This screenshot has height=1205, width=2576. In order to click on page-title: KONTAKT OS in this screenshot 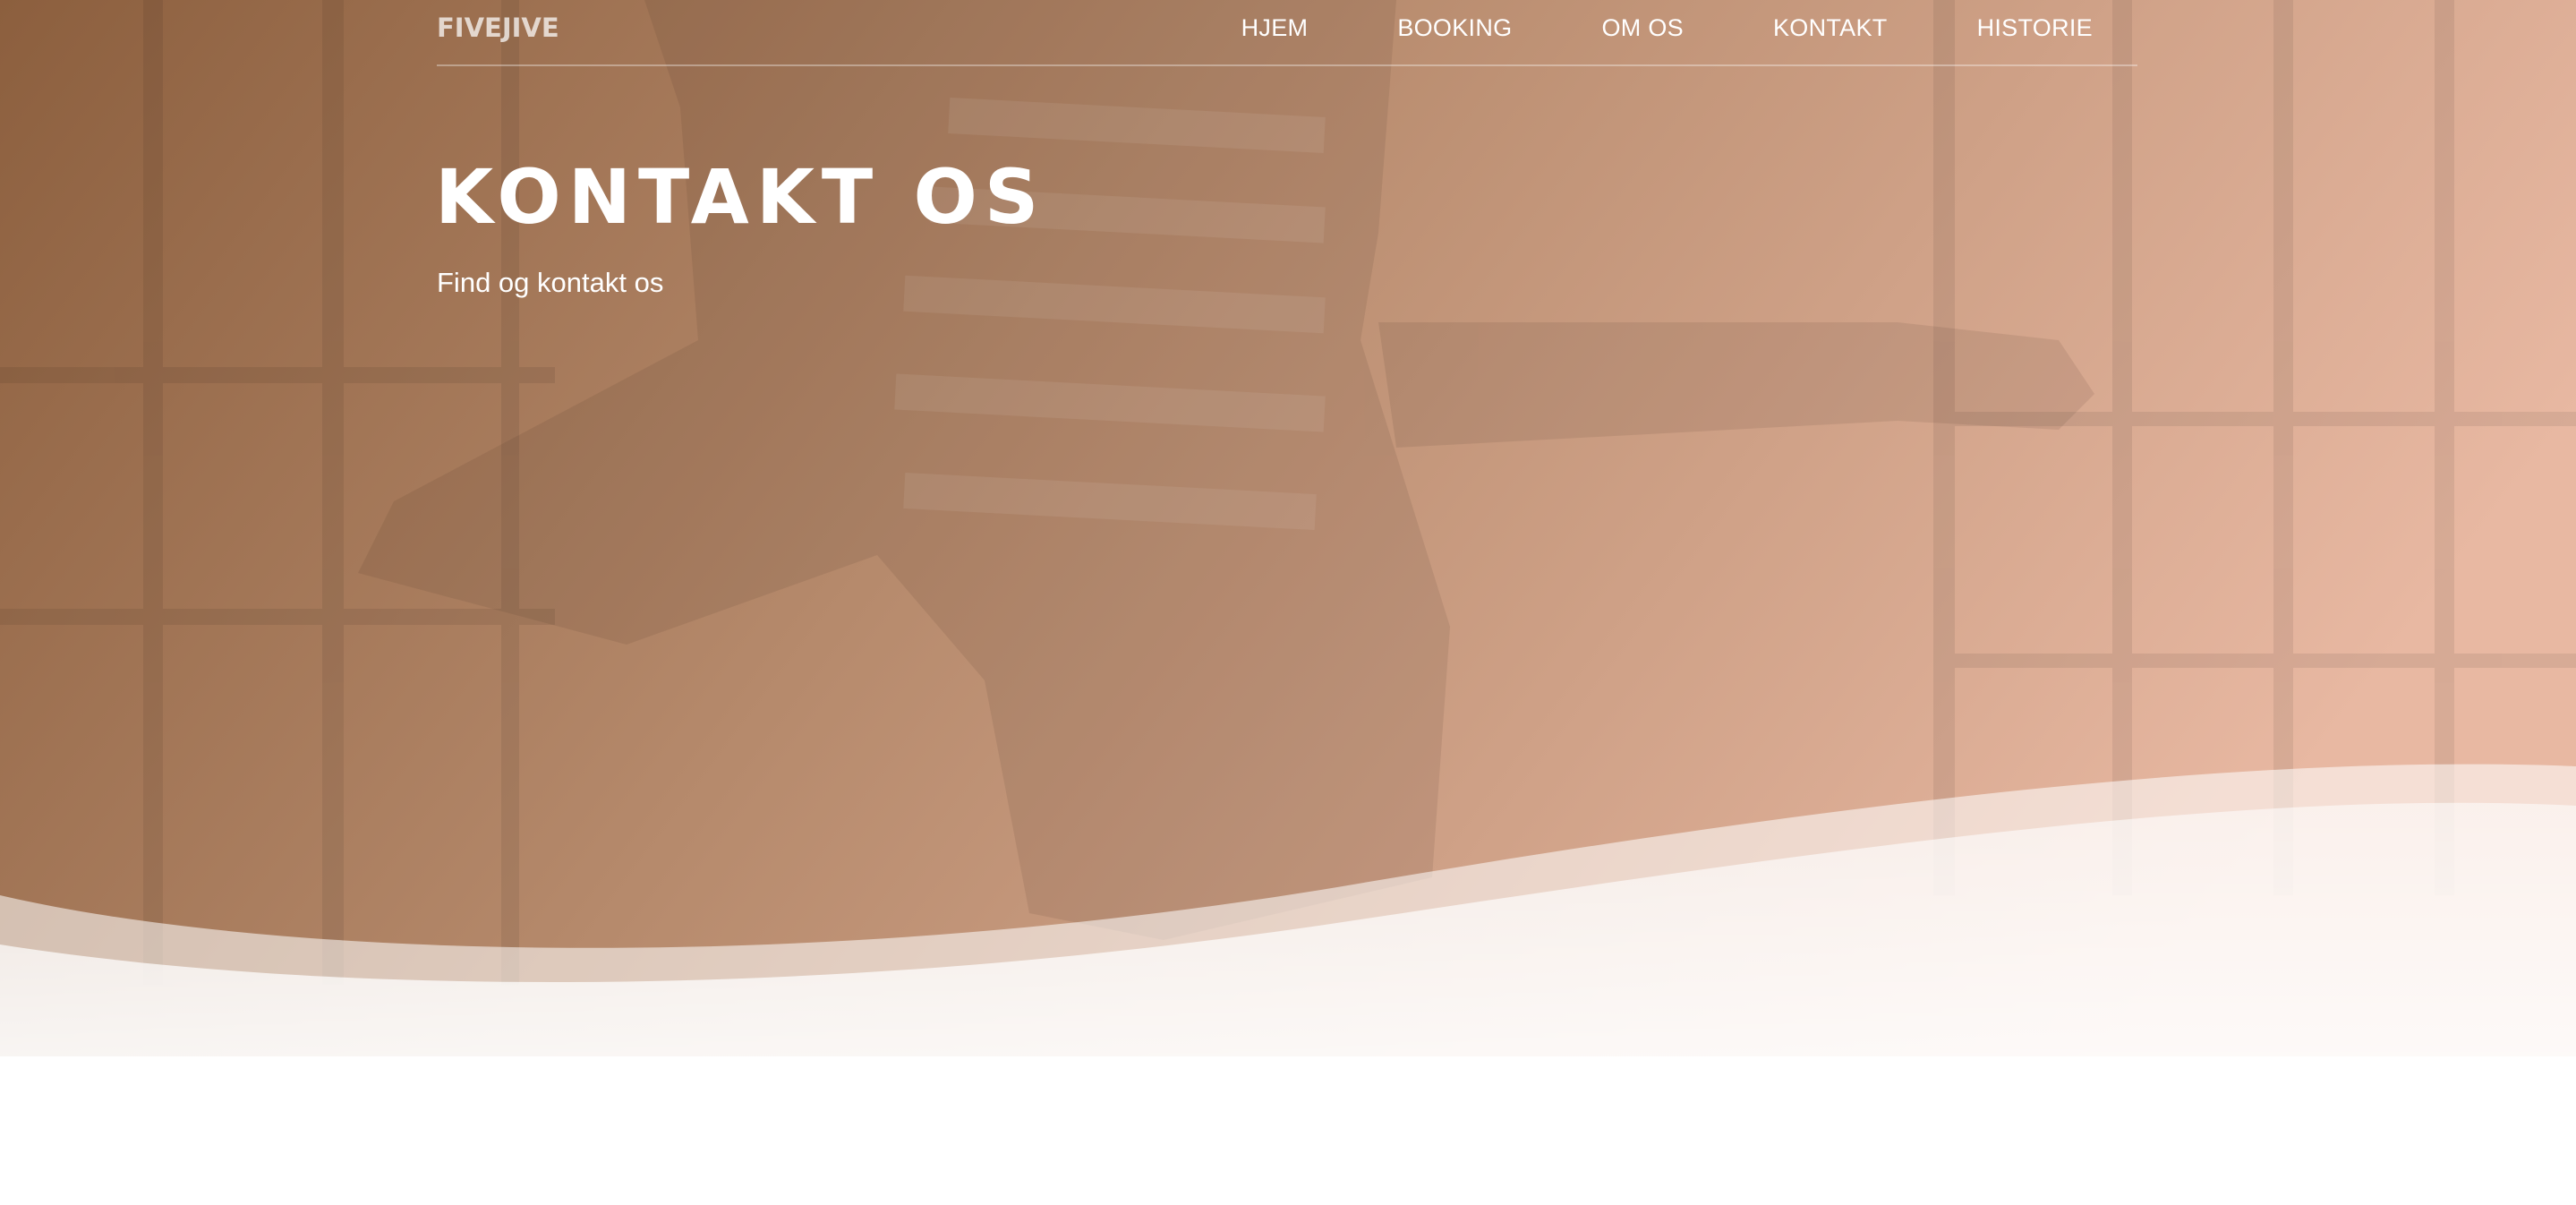, I will do `click(740, 197)`.